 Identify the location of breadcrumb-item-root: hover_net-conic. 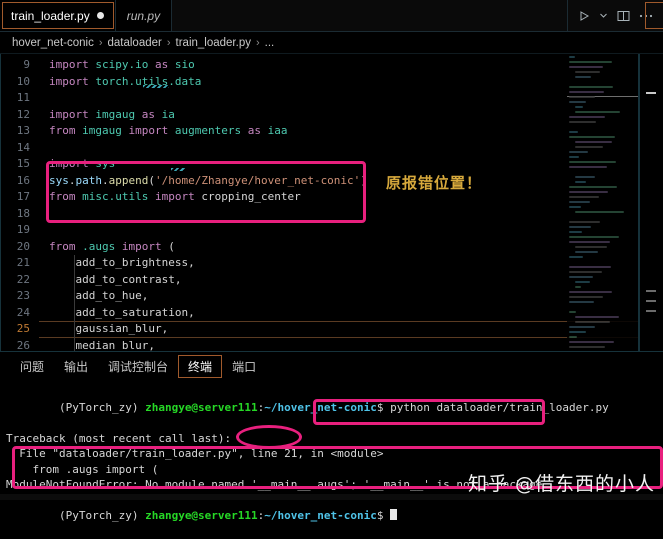
(53, 43).